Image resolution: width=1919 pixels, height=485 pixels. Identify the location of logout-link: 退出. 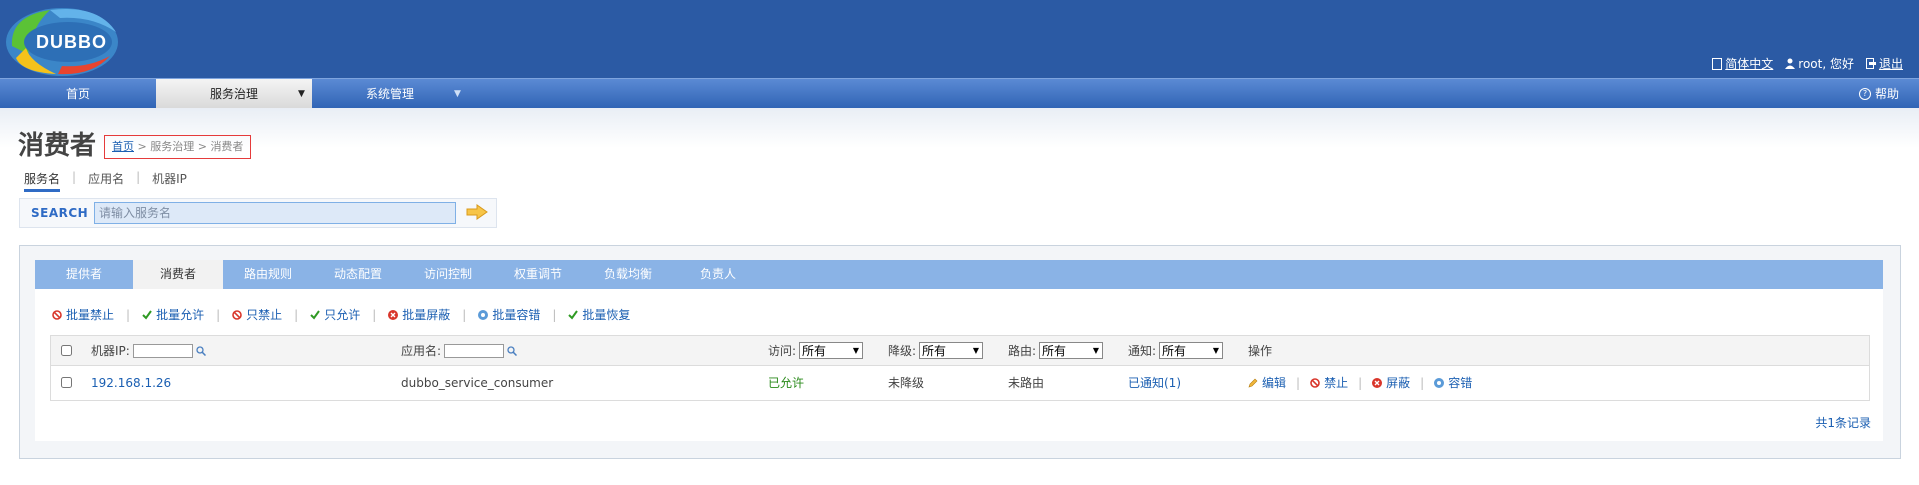
(1884, 63).